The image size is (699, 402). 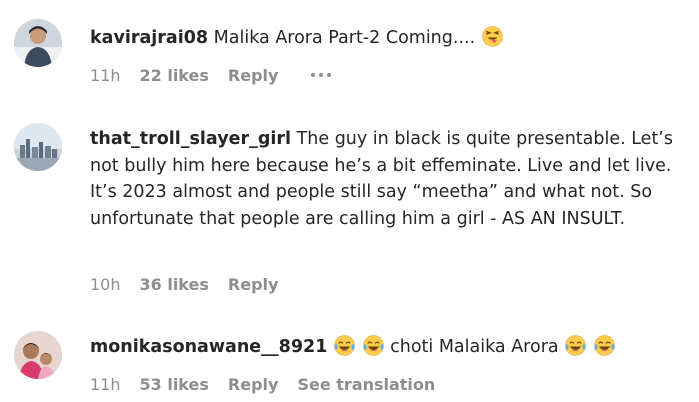 I want to click on comment-username: that_troll_slayer_girl, so click(x=190, y=139).